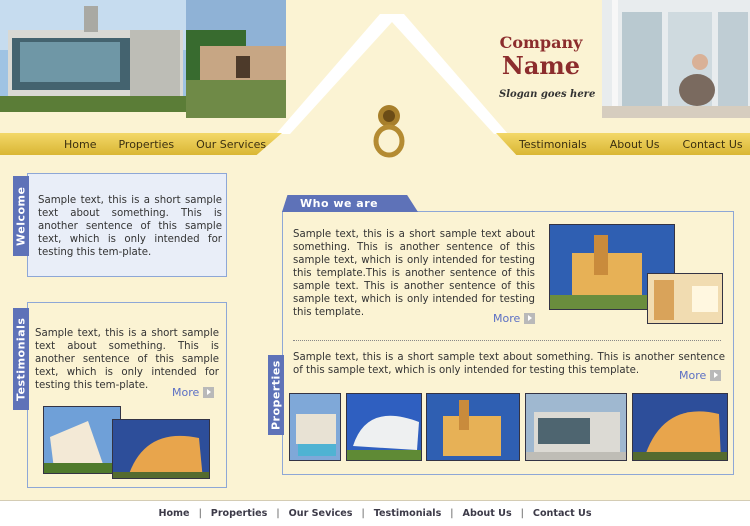 The image size is (750, 526). Describe the element at coordinates (193, 392) in the screenshot. I see `testimonials-more-link: More` at that location.